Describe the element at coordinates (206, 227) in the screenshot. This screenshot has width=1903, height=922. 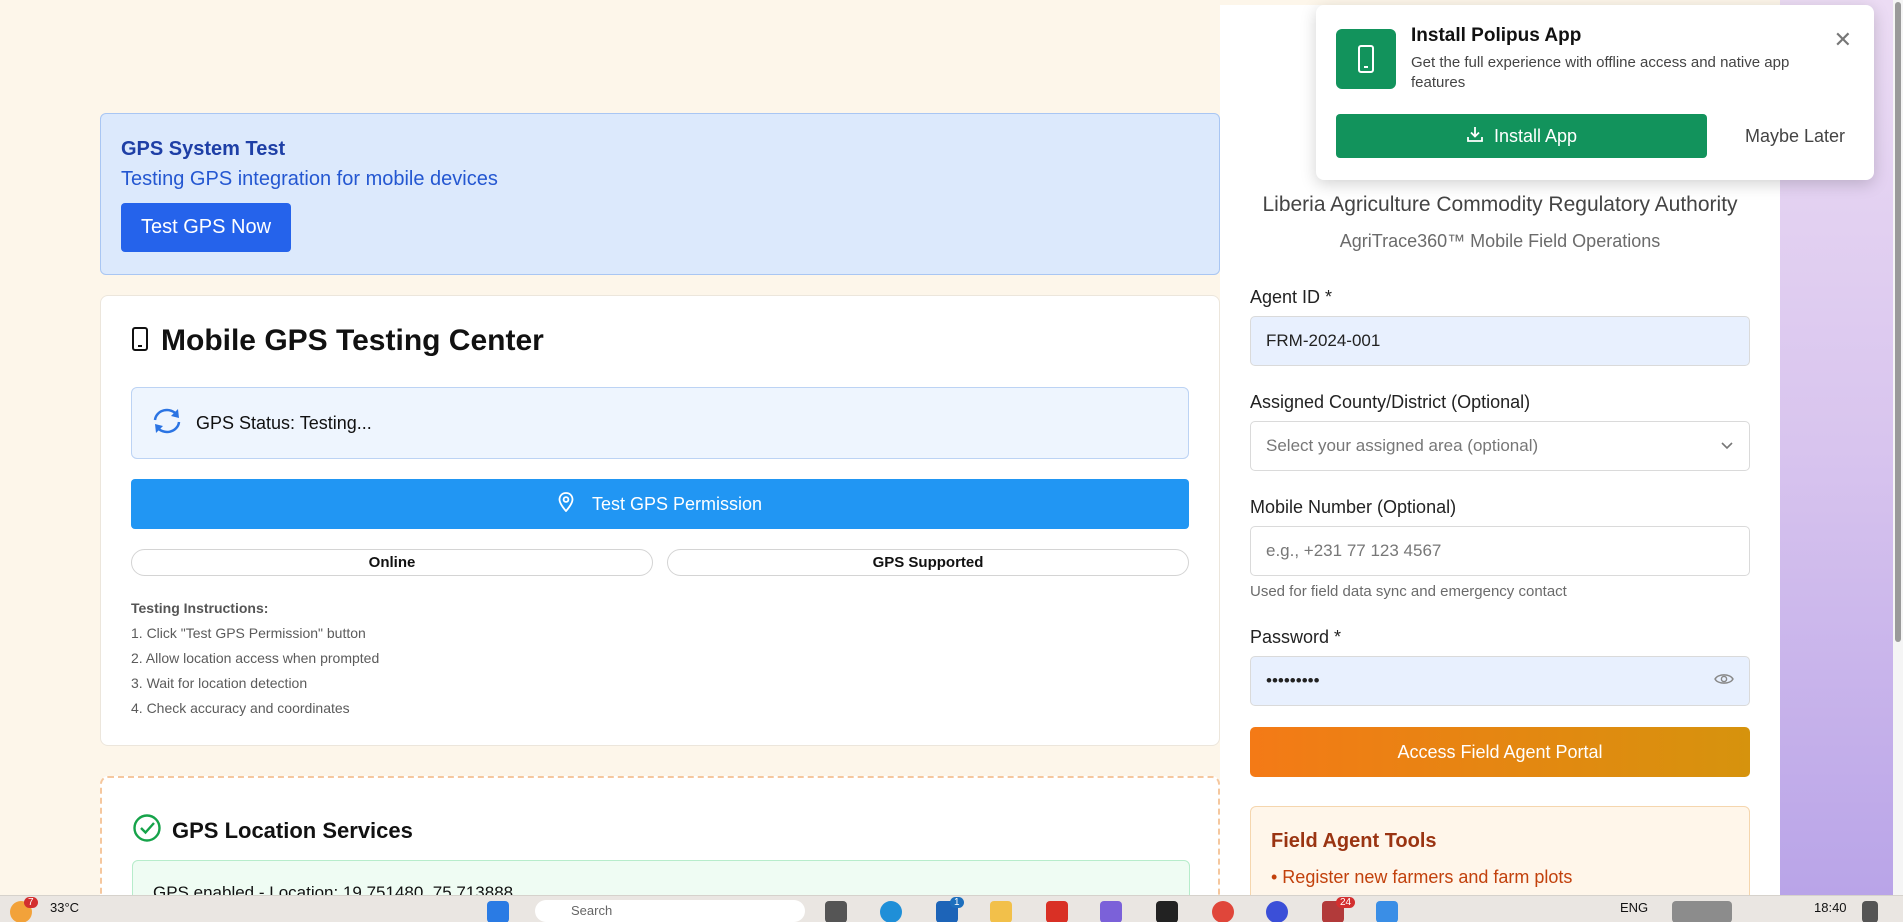
I see `test-gps-now-button: Test GPS Now` at that location.